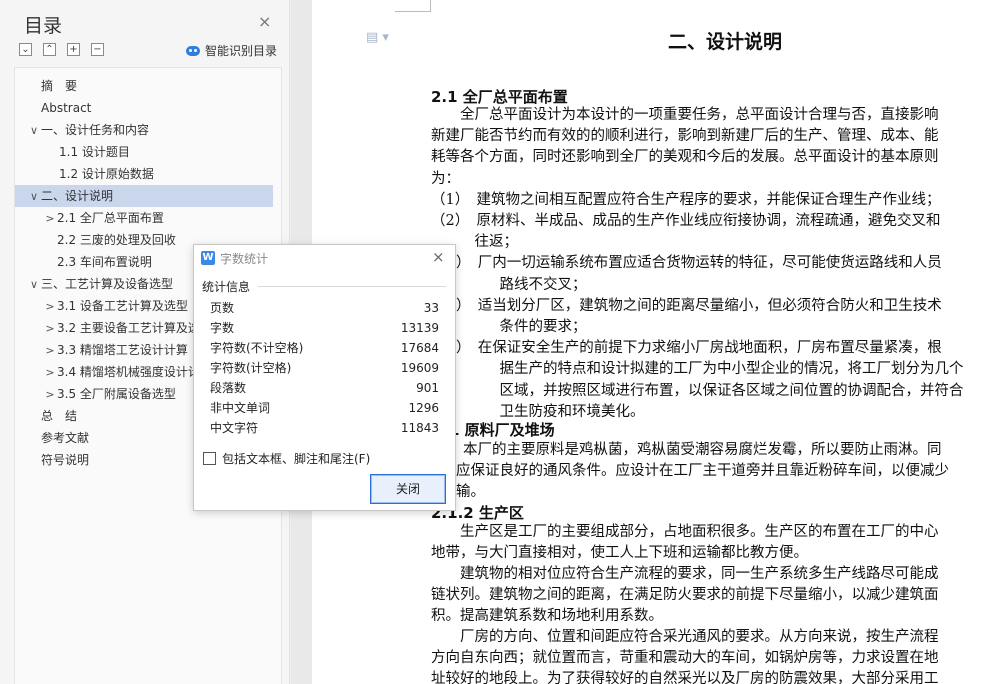 The image size is (989, 684). I want to click on doc-line: ） 适当划分厂区，建筑物之间的距离尽量缩小，但必须符合防火和卫生技术, so click(699, 305).